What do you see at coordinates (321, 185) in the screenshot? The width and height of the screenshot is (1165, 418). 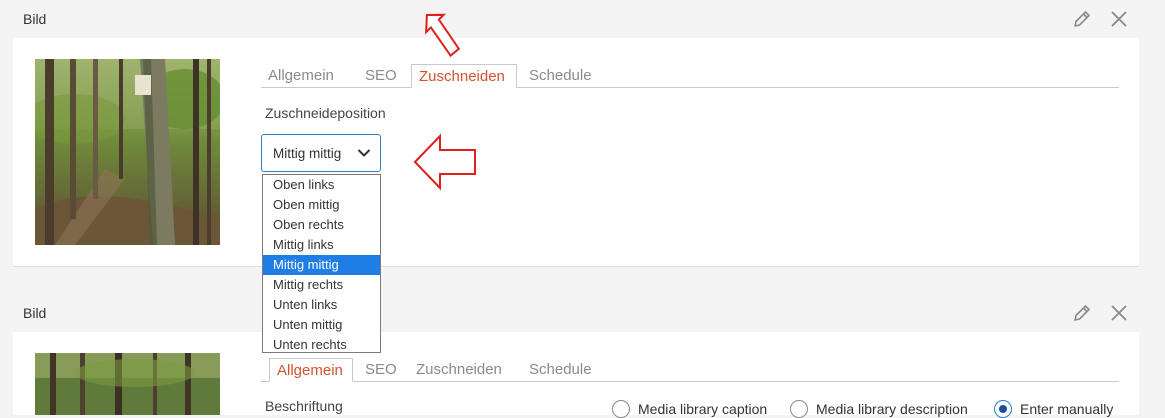 I see `option-oben-links: Oben links` at bounding box center [321, 185].